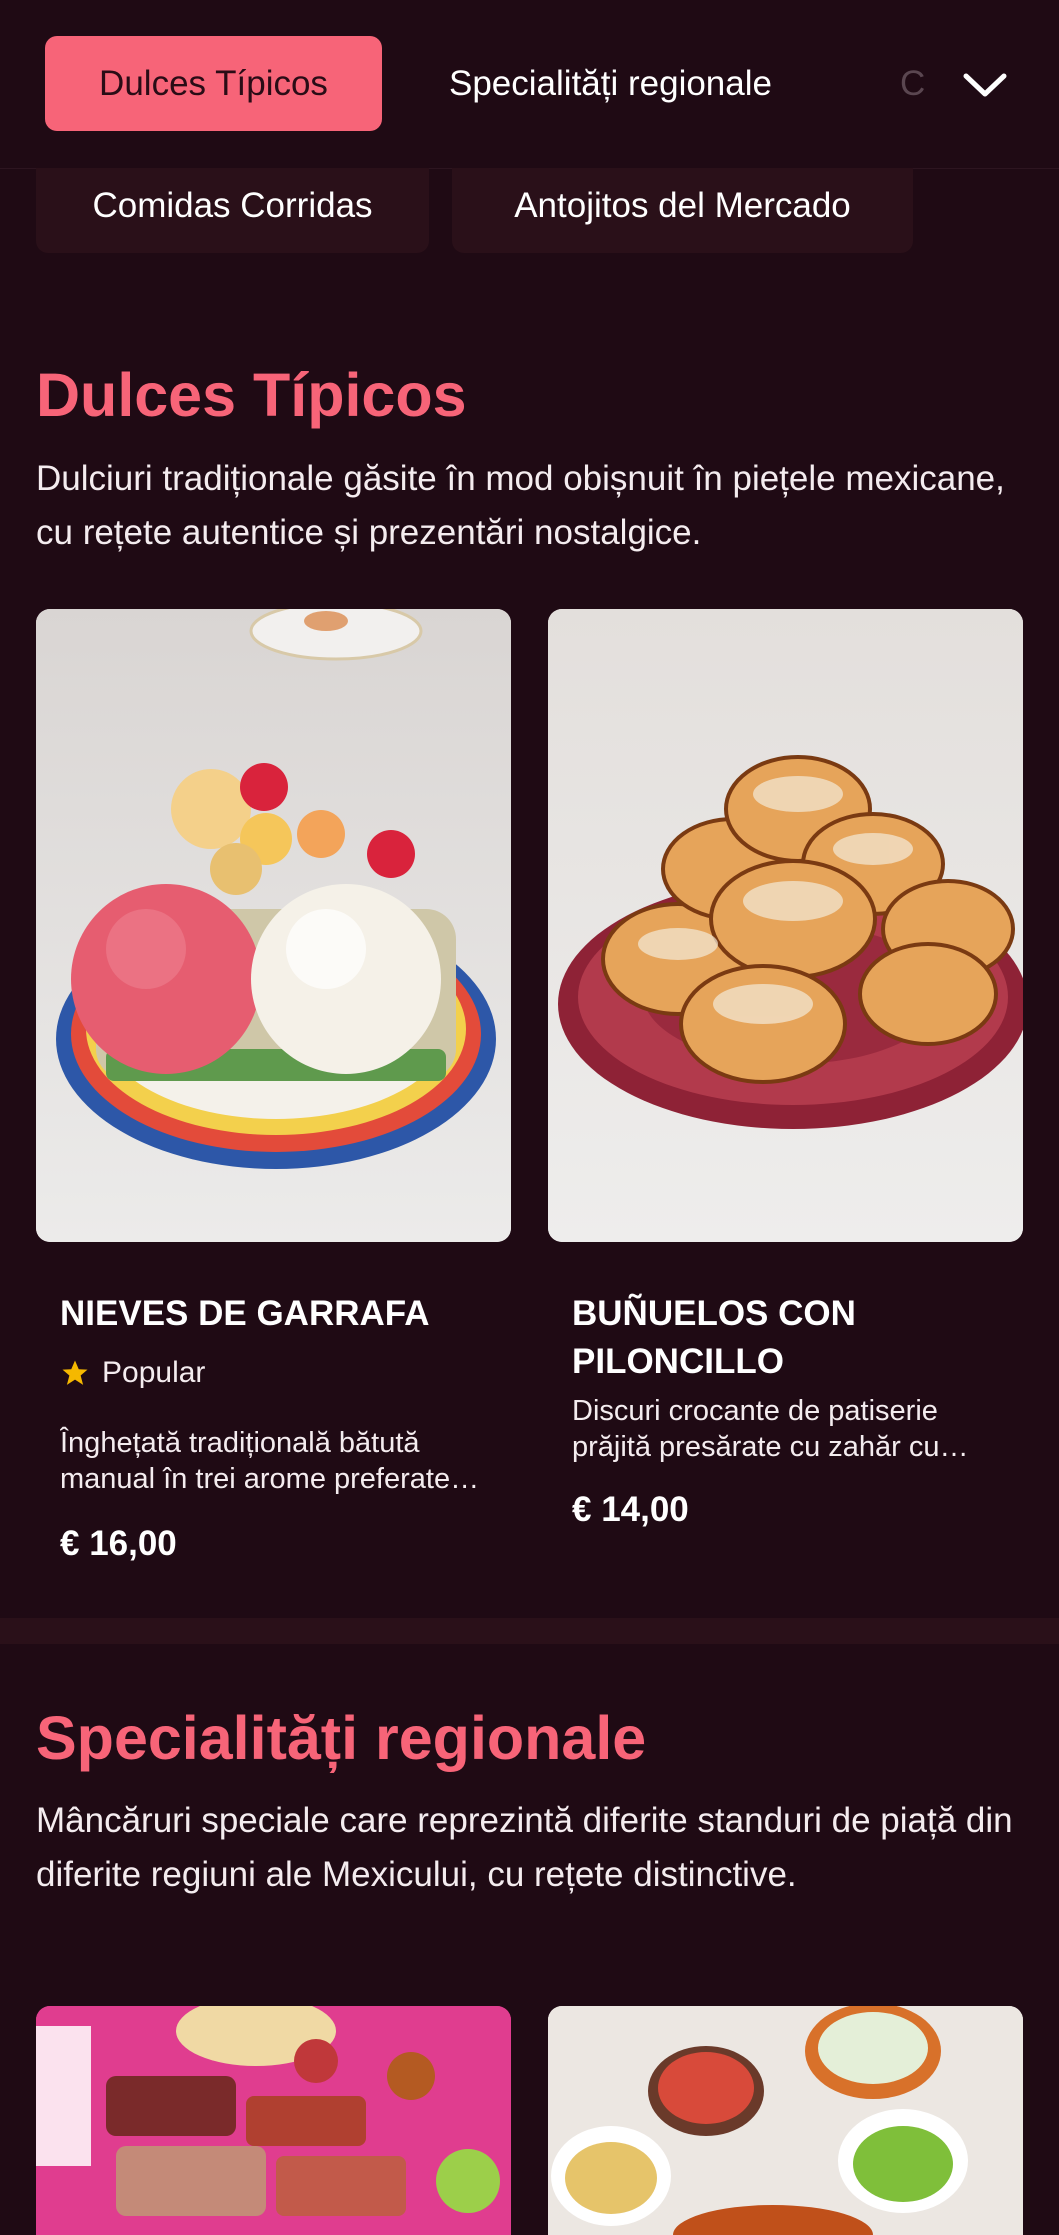  I want to click on more-categories-button, so click(985, 85).